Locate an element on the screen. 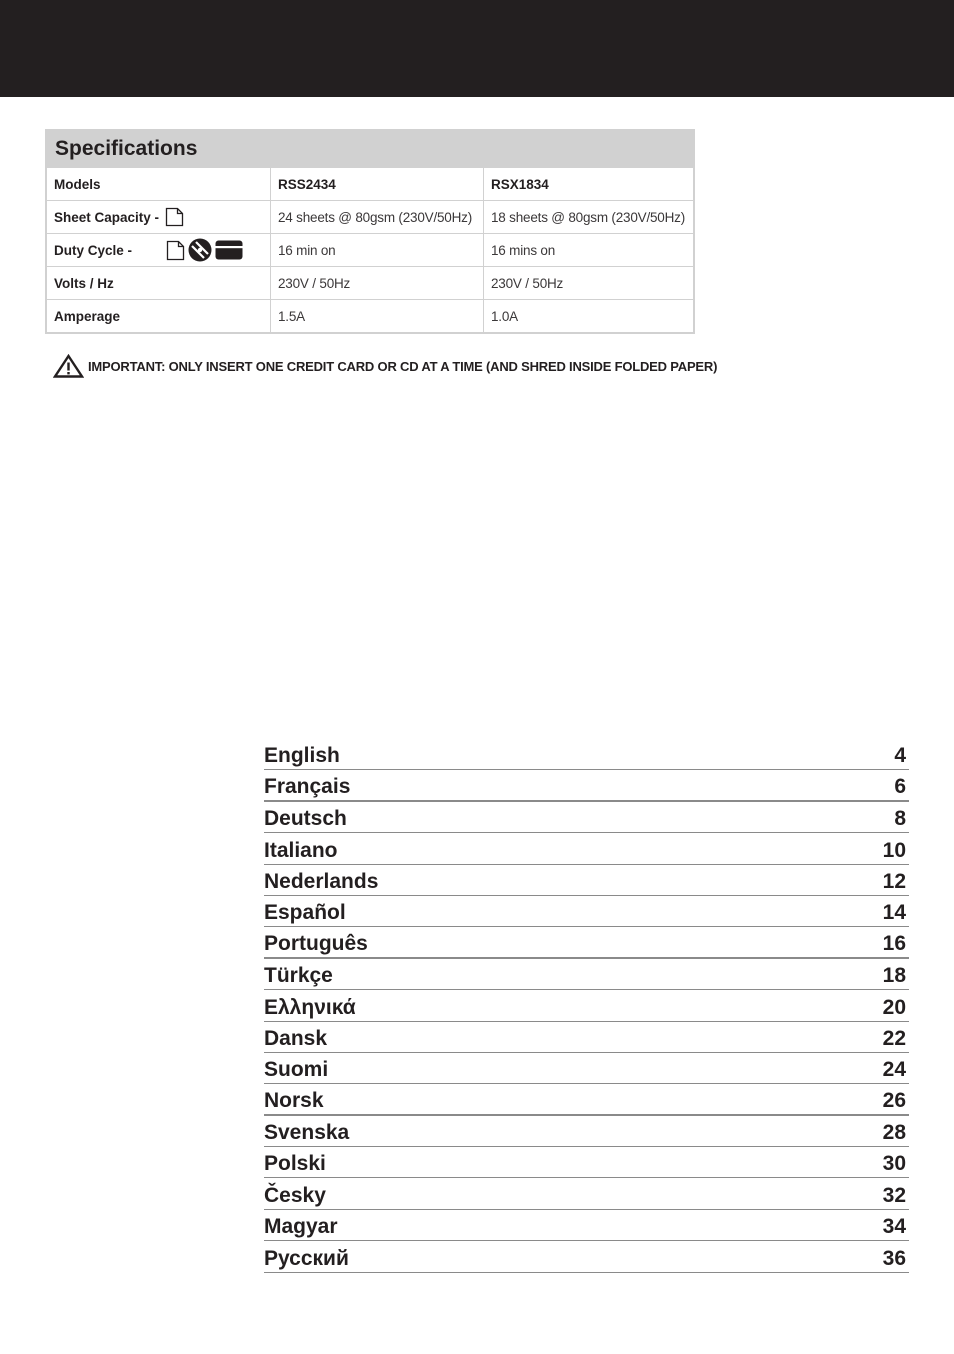  toc-page: 24 is located at coordinates (894, 1070).